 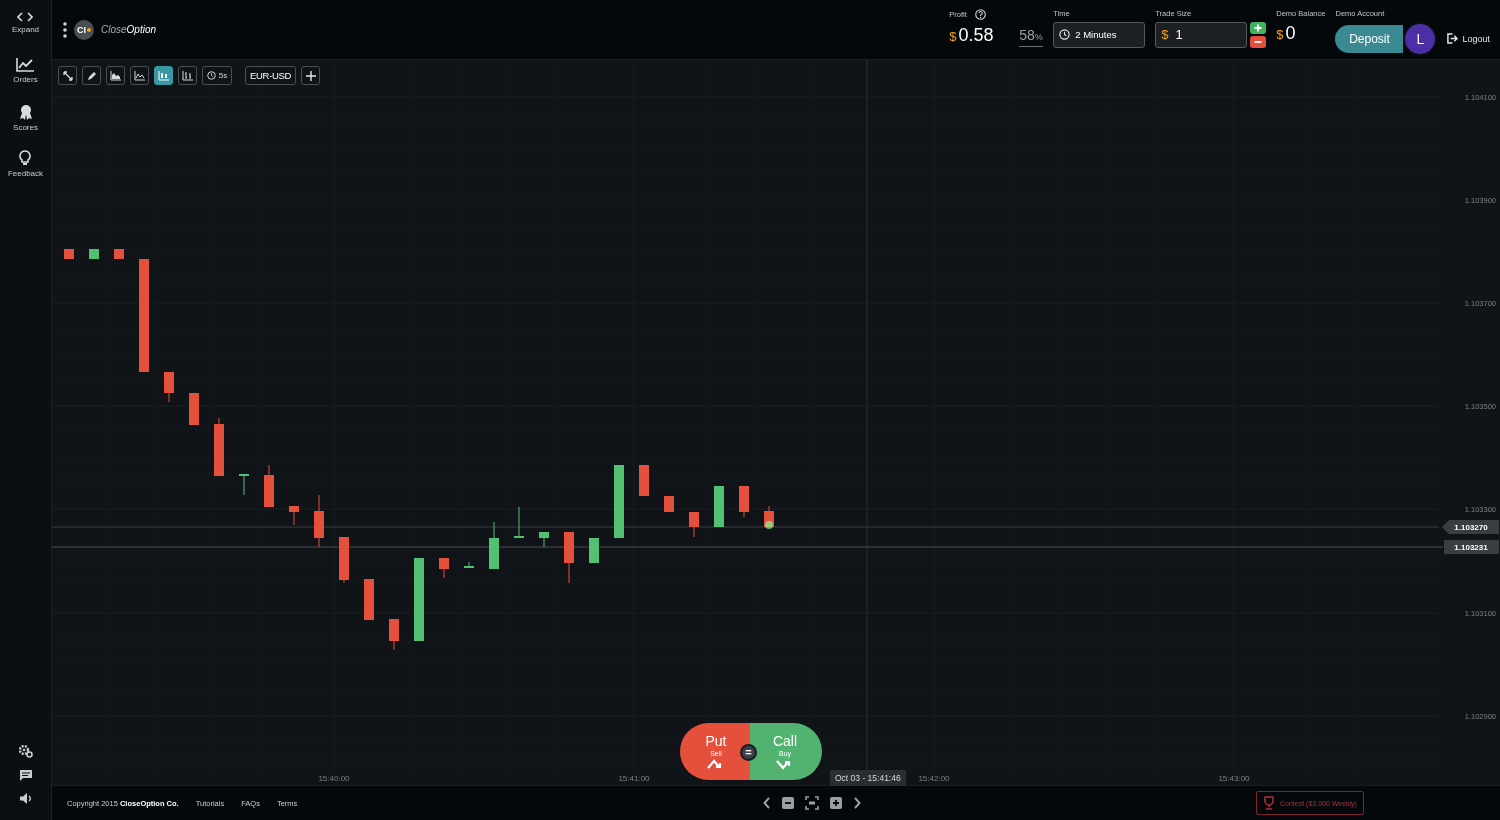 What do you see at coordinates (25, 35) in the screenshot?
I see `sidebar-item: Expand` at bounding box center [25, 35].